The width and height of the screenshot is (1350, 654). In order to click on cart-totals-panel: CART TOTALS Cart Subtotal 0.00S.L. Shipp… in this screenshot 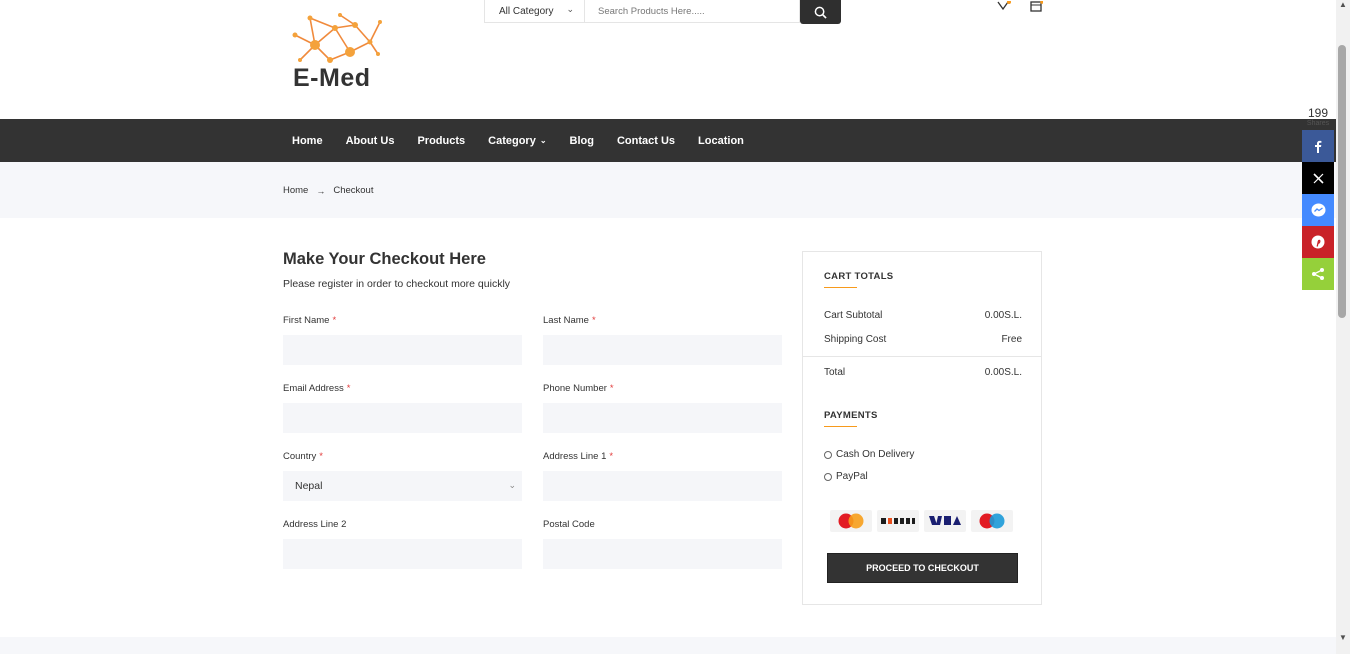, I will do `click(922, 428)`.